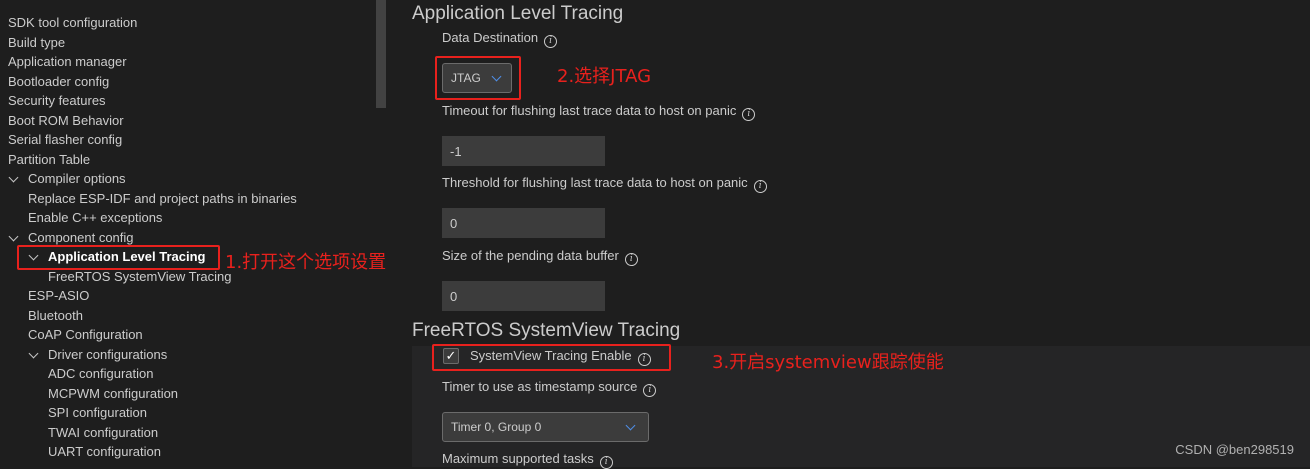  I want to click on tree-item: SDK tool configuration, so click(72, 22).